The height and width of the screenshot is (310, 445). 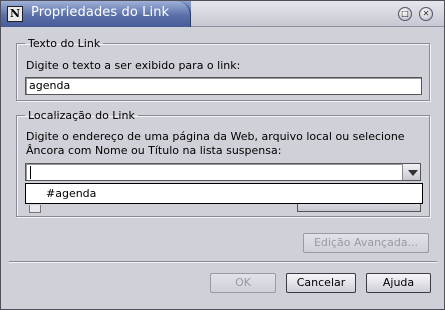 What do you see at coordinates (64, 43) in the screenshot?
I see `link-text-legend: Texto do Link` at bounding box center [64, 43].